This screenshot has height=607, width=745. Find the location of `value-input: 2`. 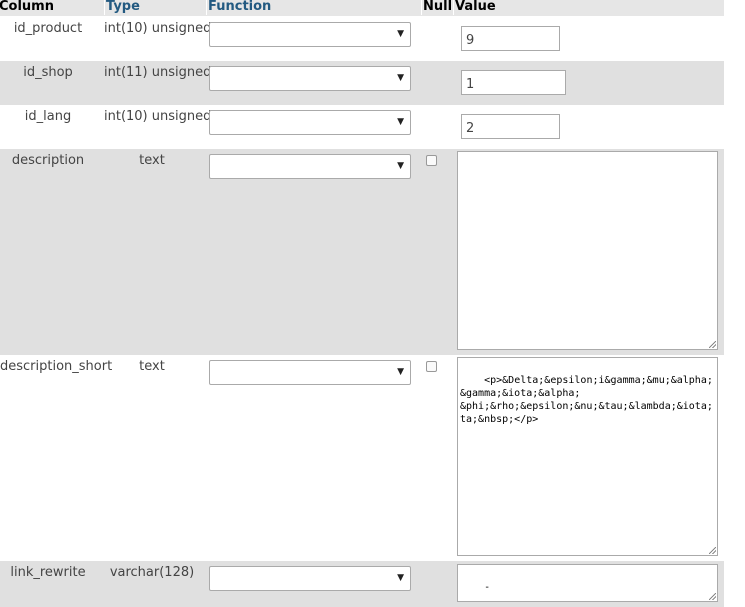

value-input: 2 is located at coordinates (510, 126).